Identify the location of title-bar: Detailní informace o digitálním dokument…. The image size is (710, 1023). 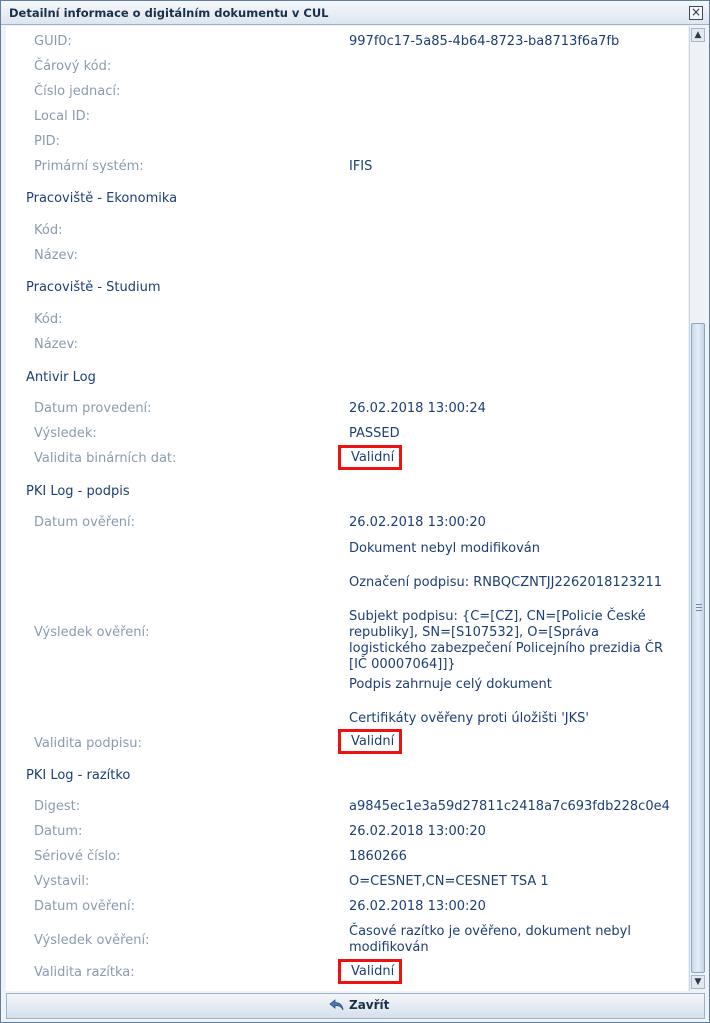
(355, 13).